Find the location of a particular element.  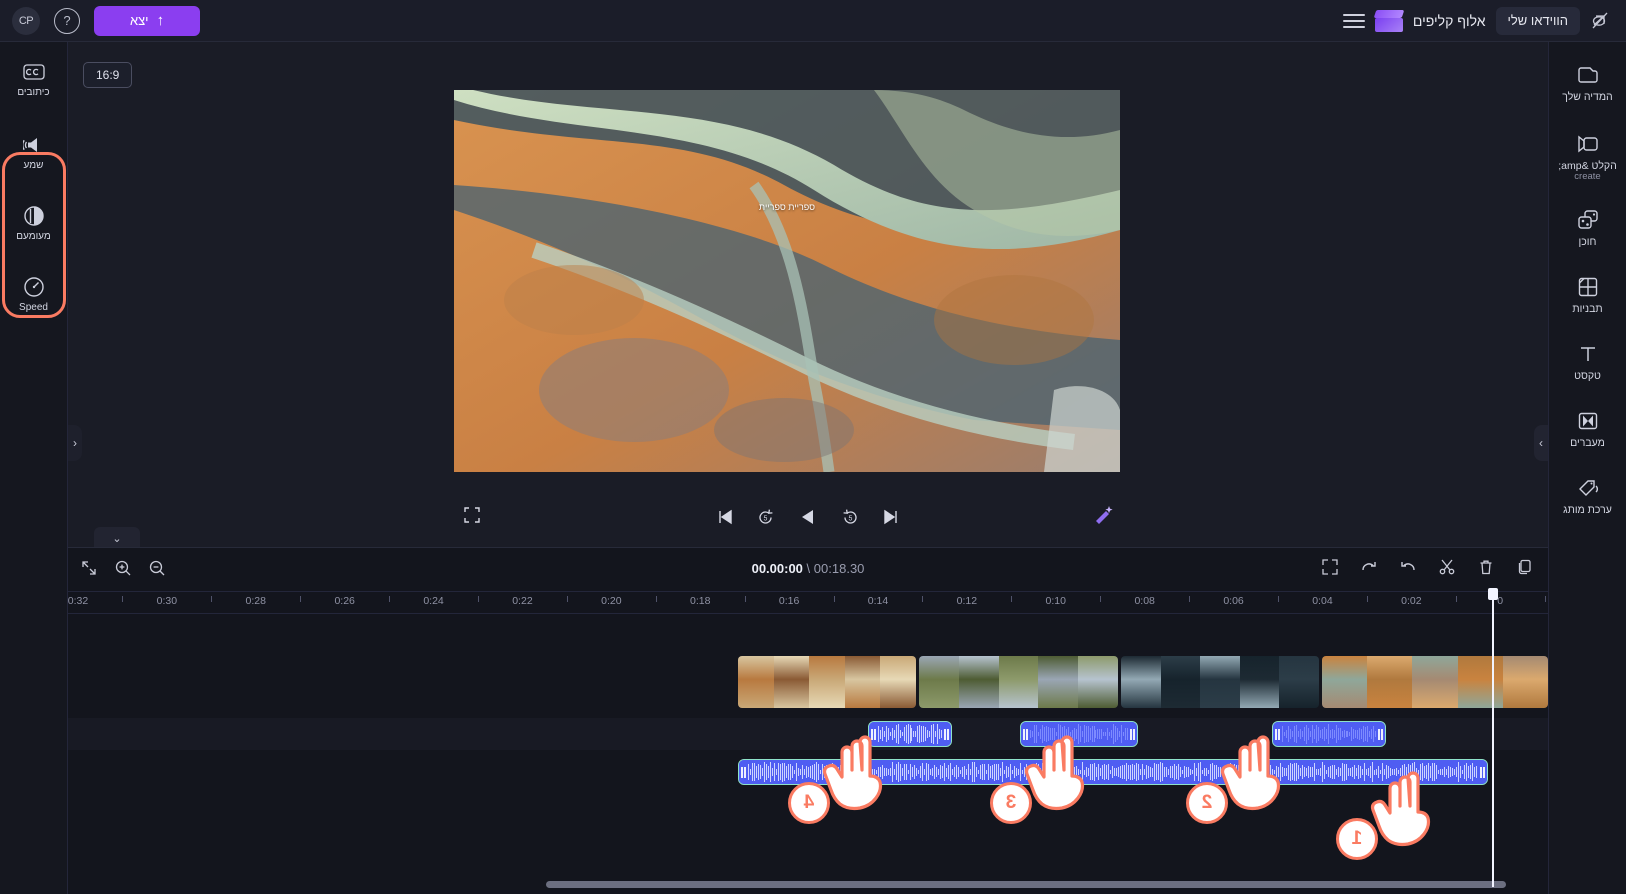

ruler-tick-label: 0:02 is located at coordinates (1411, 601).